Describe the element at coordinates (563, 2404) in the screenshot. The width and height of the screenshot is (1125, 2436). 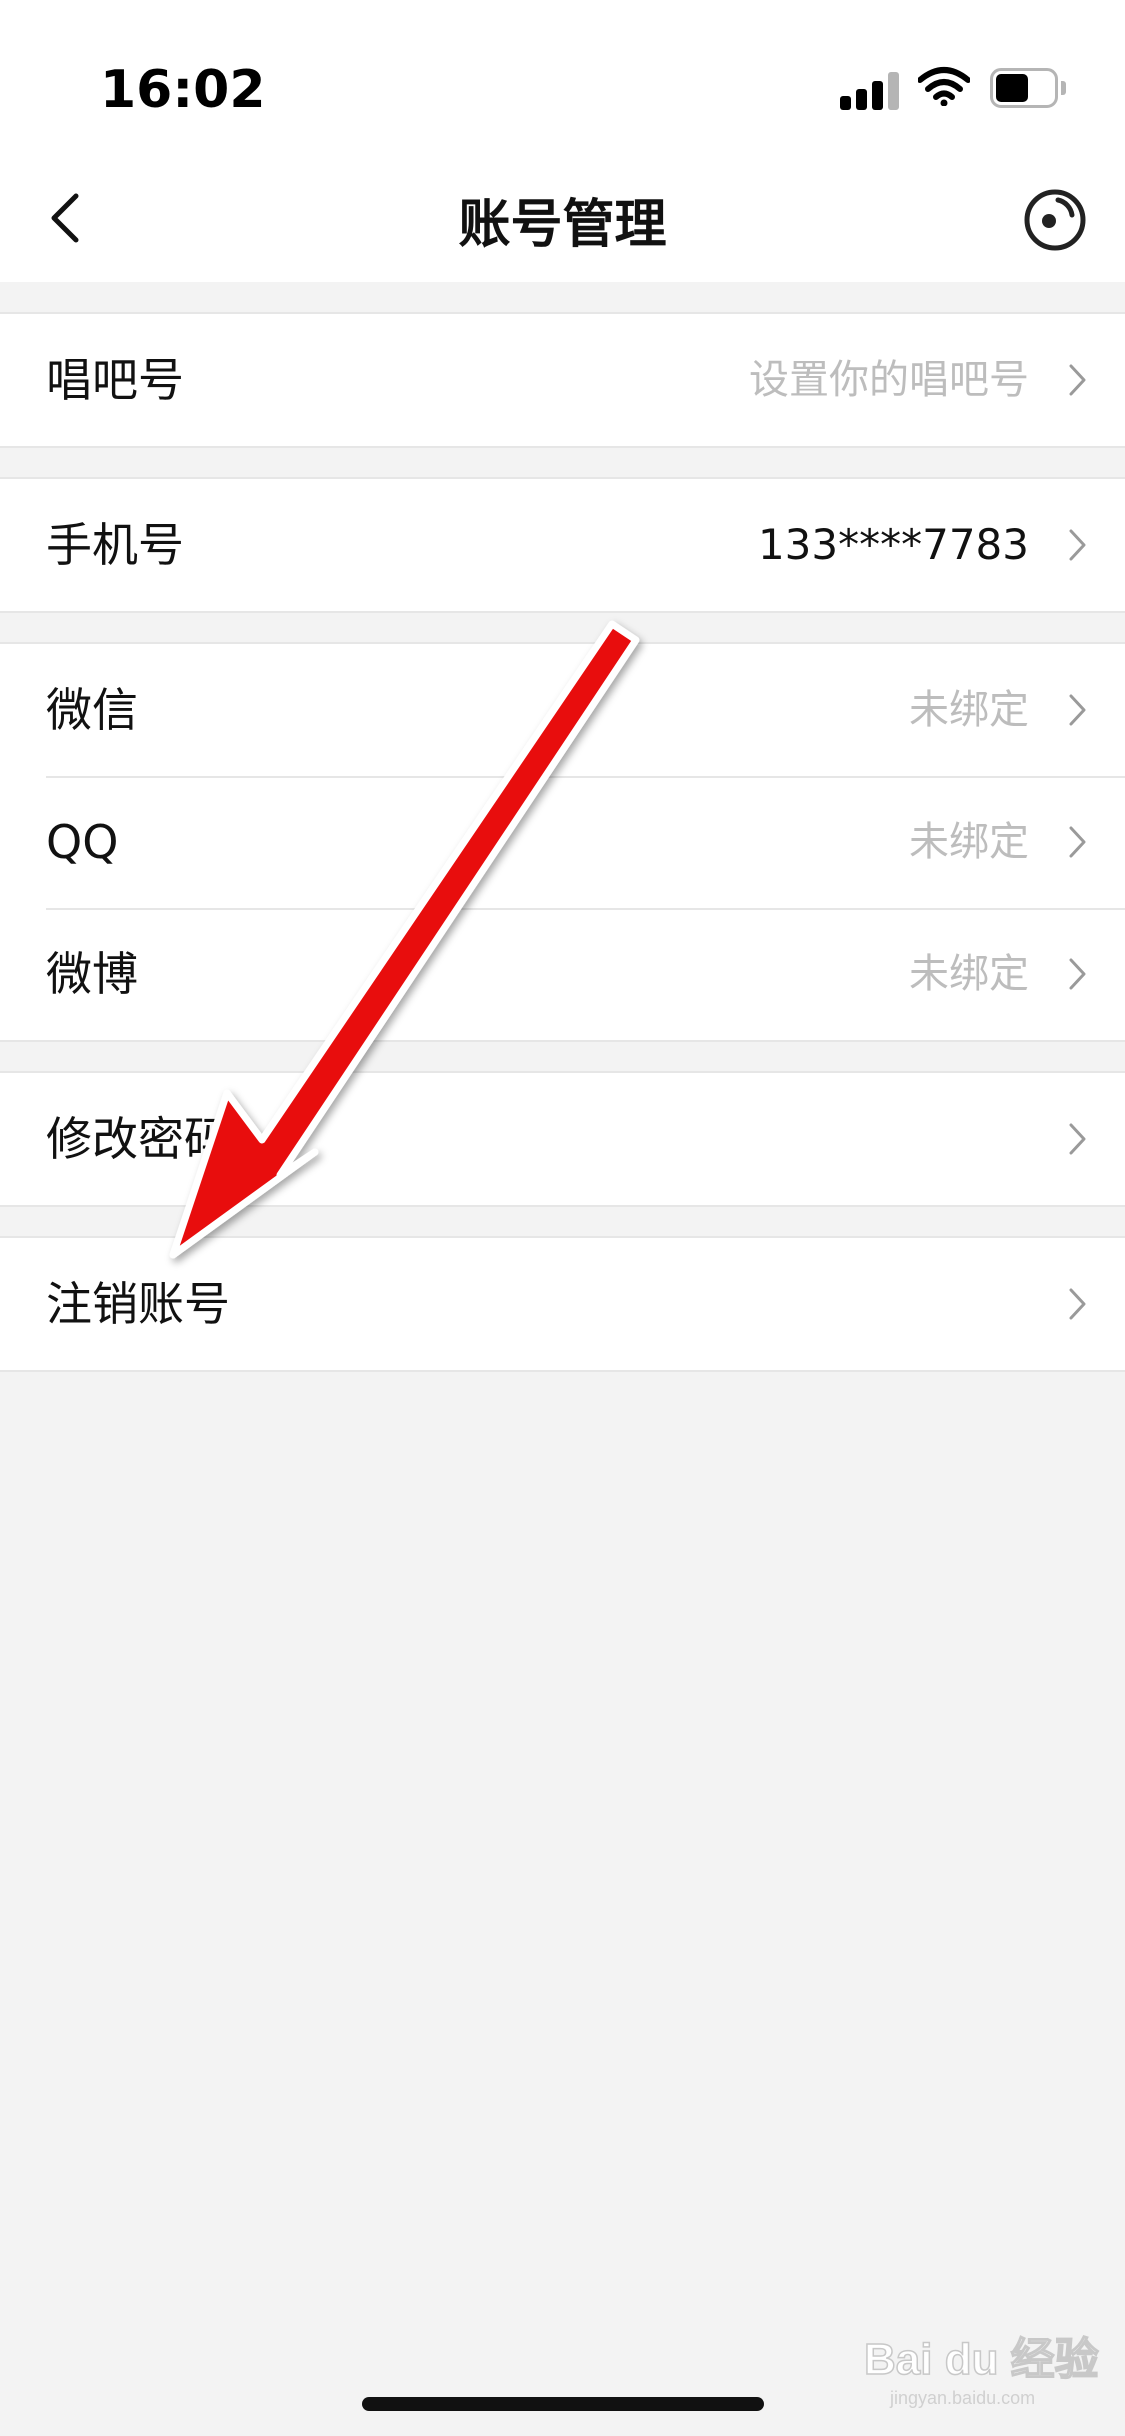
I see `home-indicator` at that location.